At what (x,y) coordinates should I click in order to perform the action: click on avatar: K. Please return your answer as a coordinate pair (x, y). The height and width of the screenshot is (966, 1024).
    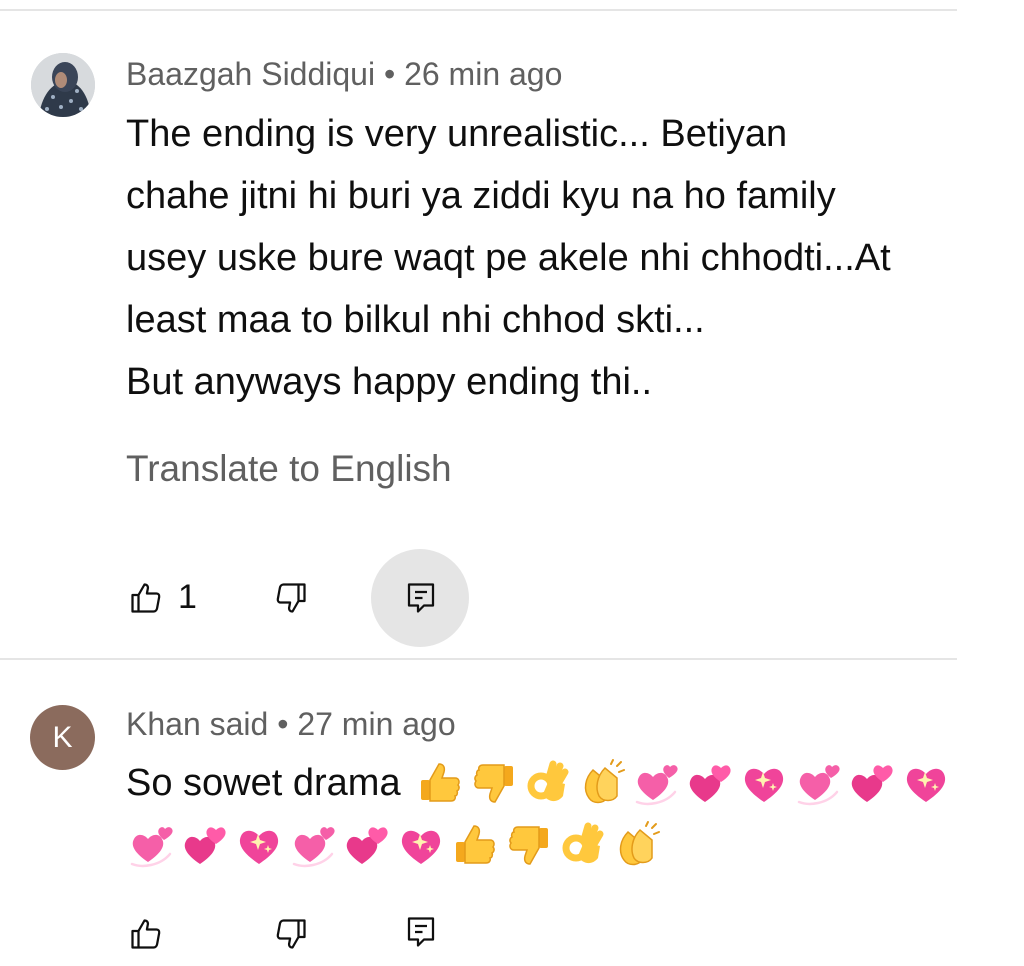
    Looking at the image, I should click on (62, 737).